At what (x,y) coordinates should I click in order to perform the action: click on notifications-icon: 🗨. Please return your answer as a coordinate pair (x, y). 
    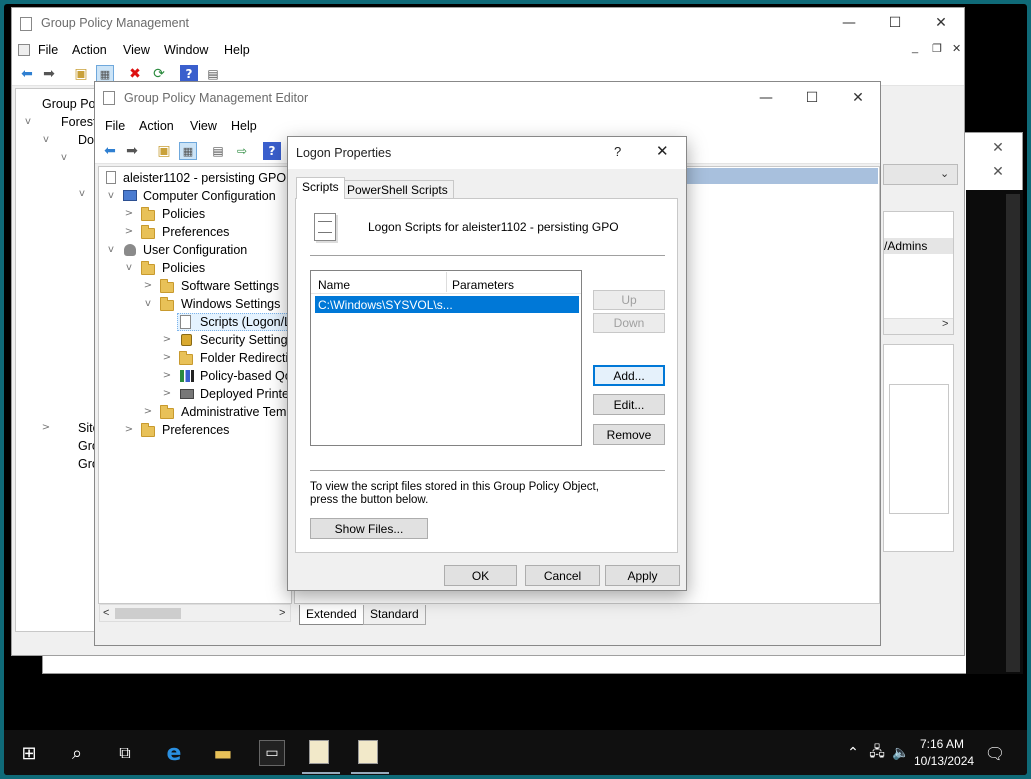
    Looking at the image, I should click on (995, 753).